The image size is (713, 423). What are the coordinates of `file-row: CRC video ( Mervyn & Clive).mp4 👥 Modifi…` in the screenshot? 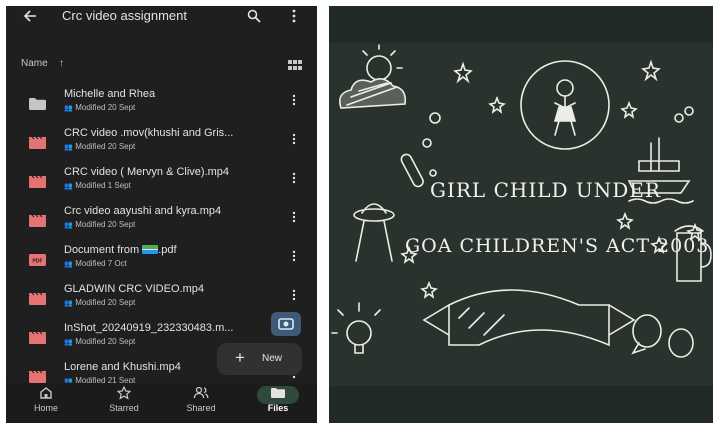 It's located at (161, 184).